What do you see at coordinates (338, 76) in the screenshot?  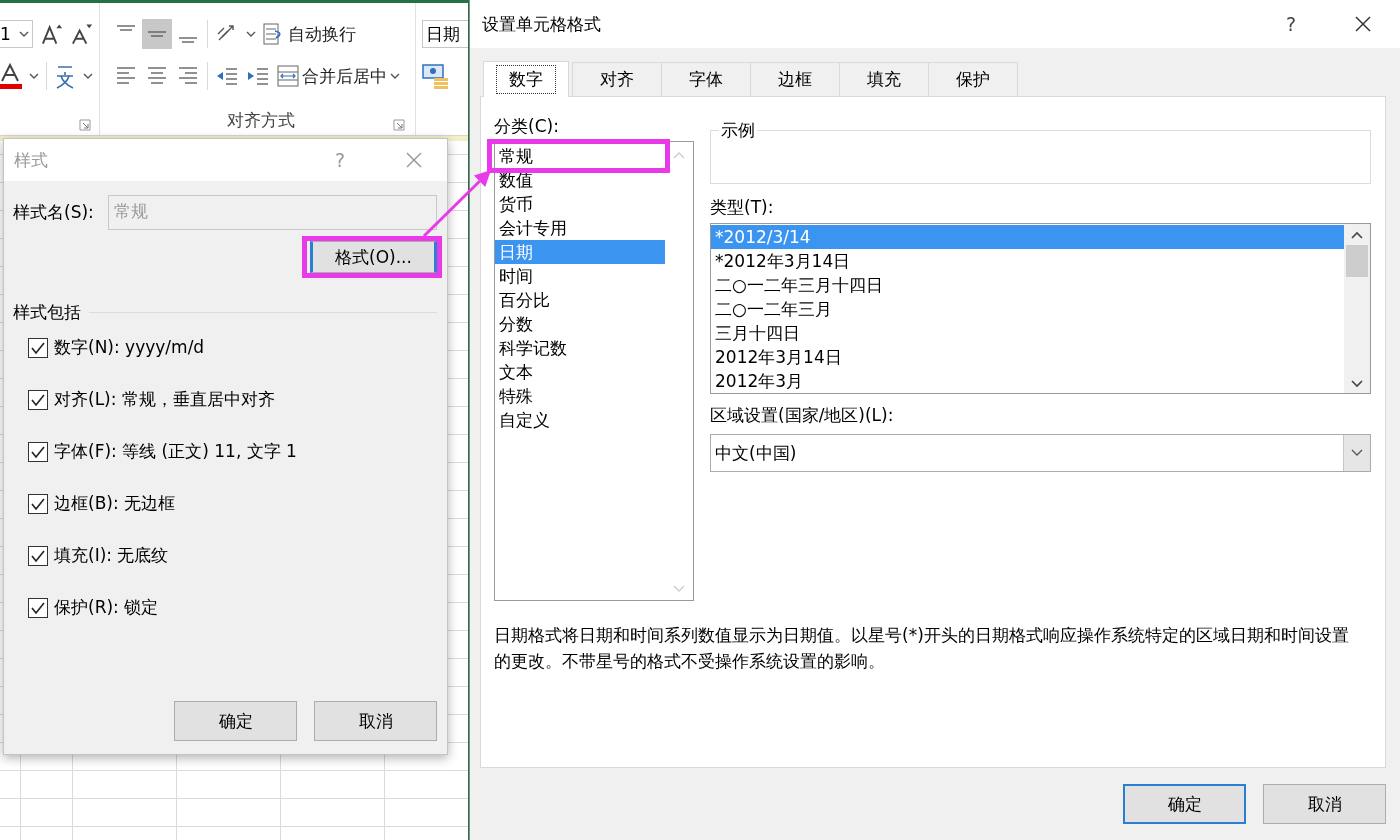 I see `merge-center-button: 合并后居中` at bounding box center [338, 76].